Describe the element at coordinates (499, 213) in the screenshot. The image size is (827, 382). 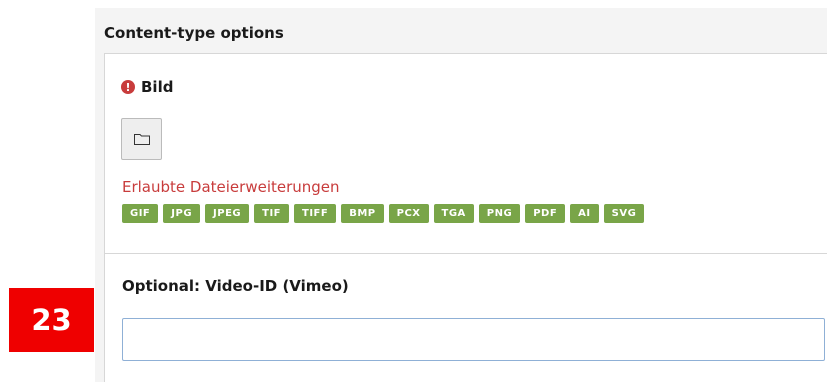
I see `extension-badge: PNG` at that location.